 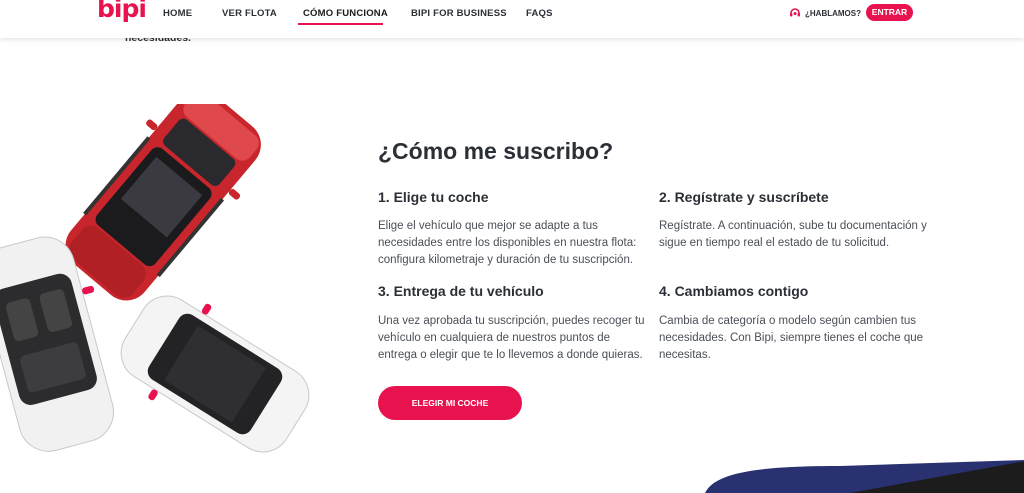 I want to click on red-car-icon, so click(x=163, y=202).